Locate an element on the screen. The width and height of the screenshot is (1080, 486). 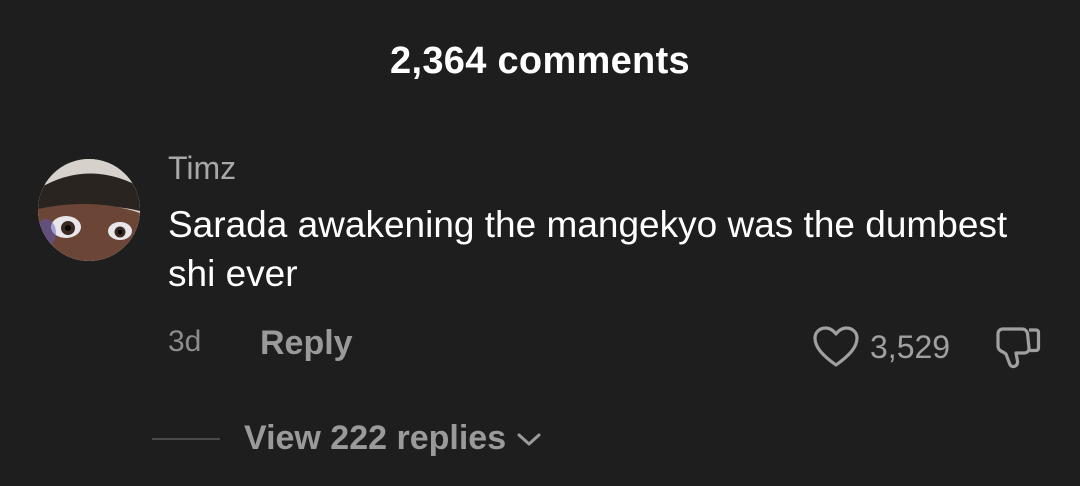
like-count: 3,529 is located at coordinates (910, 346).